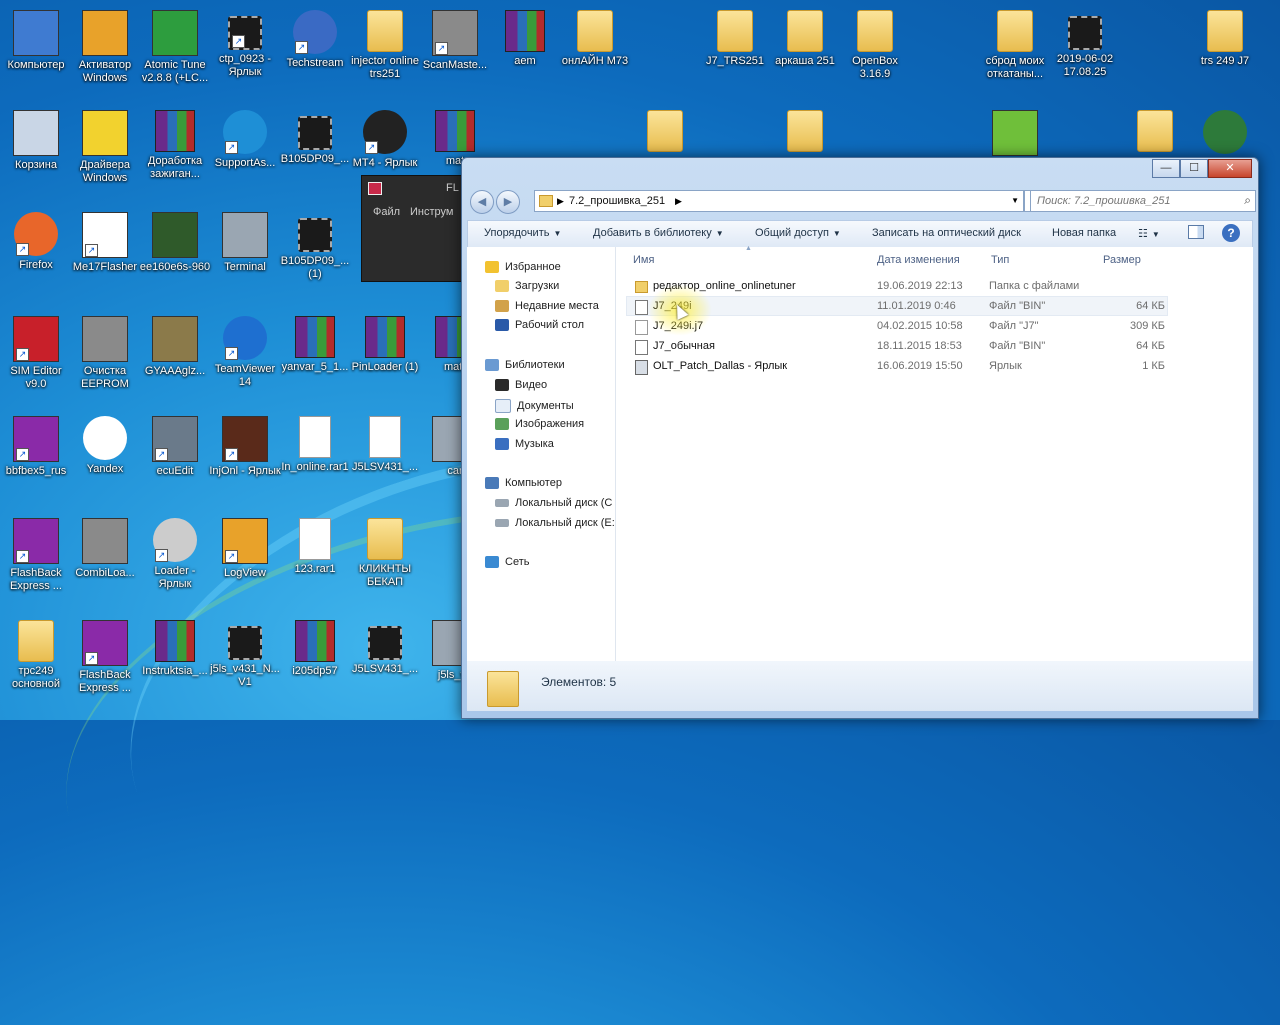  I want to click on new-folder-button: Новая папка, so click(1084, 233).